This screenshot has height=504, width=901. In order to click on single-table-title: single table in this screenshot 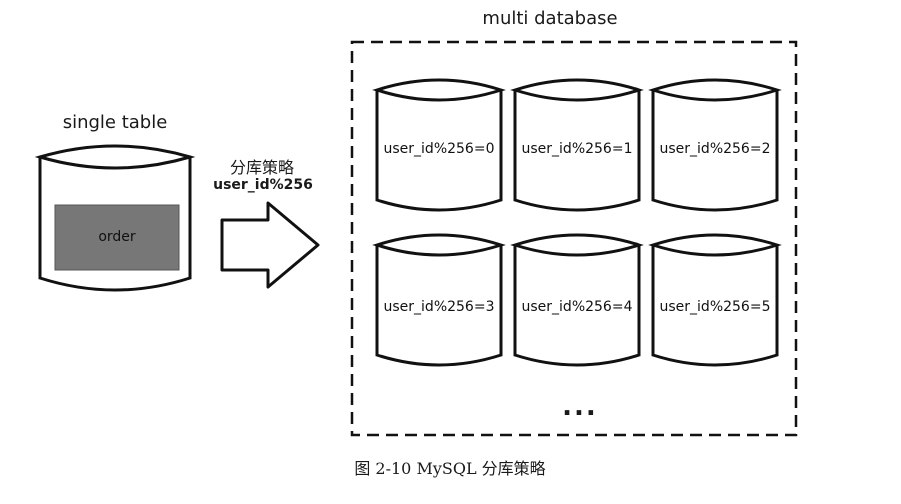, I will do `click(115, 122)`.